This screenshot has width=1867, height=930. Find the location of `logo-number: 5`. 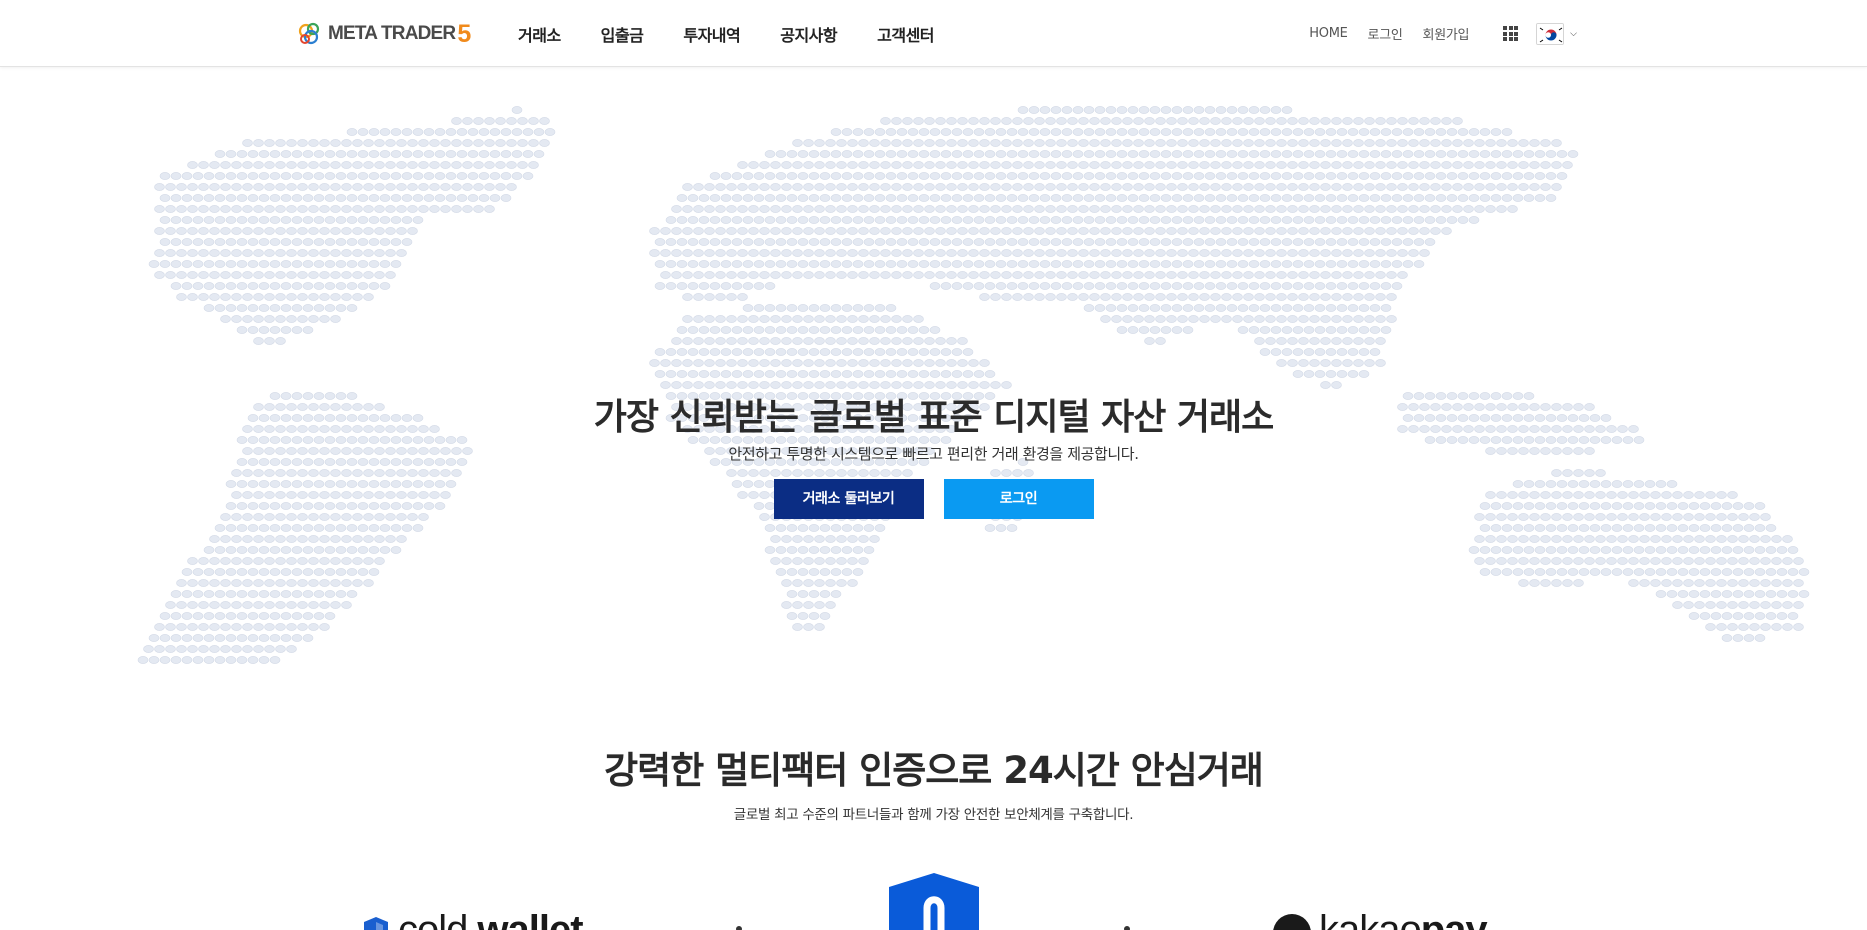

logo-number: 5 is located at coordinates (464, 33).